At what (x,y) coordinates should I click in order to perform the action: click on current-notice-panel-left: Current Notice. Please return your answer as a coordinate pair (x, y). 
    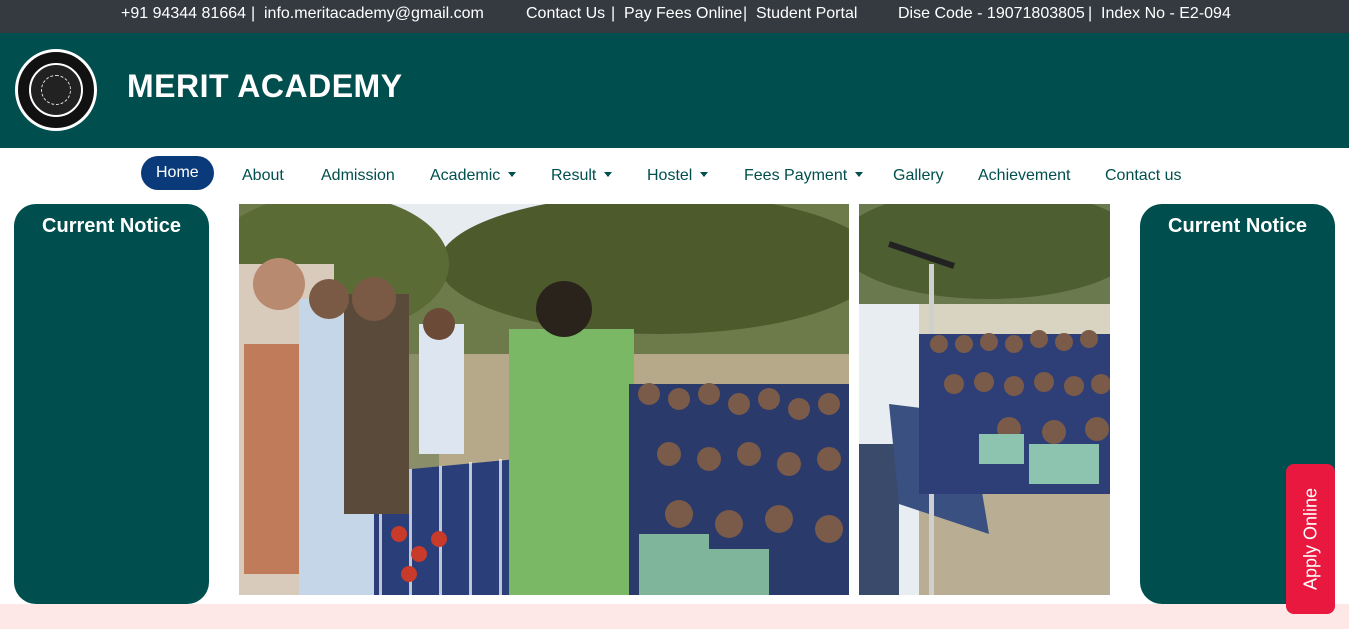
    Looking at the image, I should click on (111, 404).